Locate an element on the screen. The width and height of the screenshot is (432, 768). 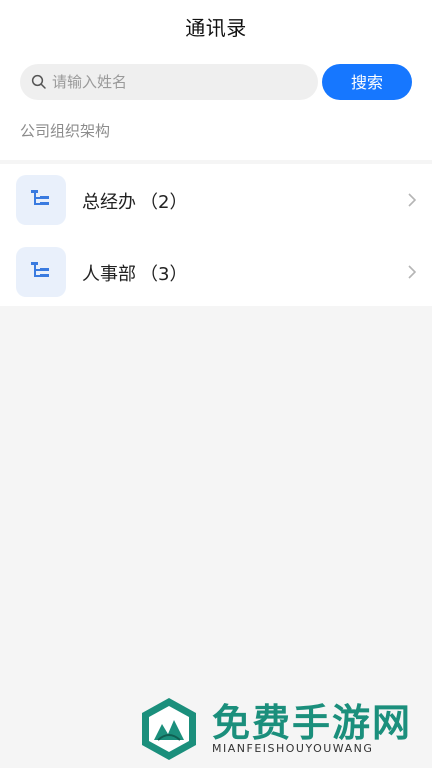
department-label: 人事部 （3） is located at coordinates (134, 273).